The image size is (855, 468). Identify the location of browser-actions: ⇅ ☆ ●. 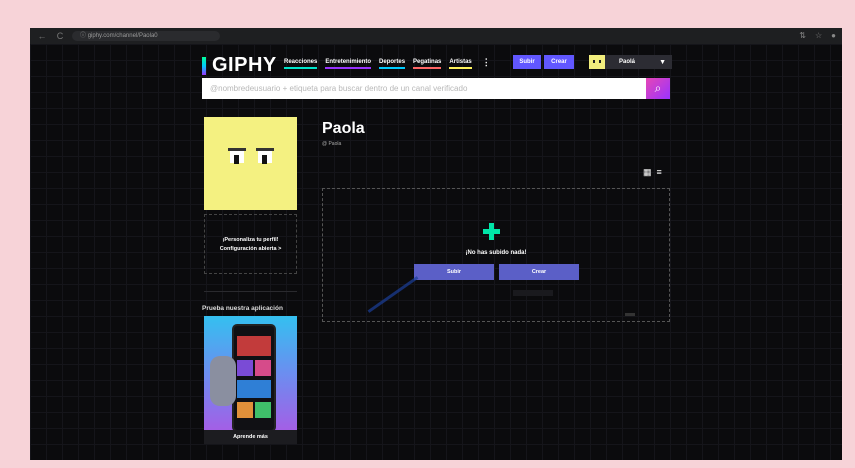
(817, 35).